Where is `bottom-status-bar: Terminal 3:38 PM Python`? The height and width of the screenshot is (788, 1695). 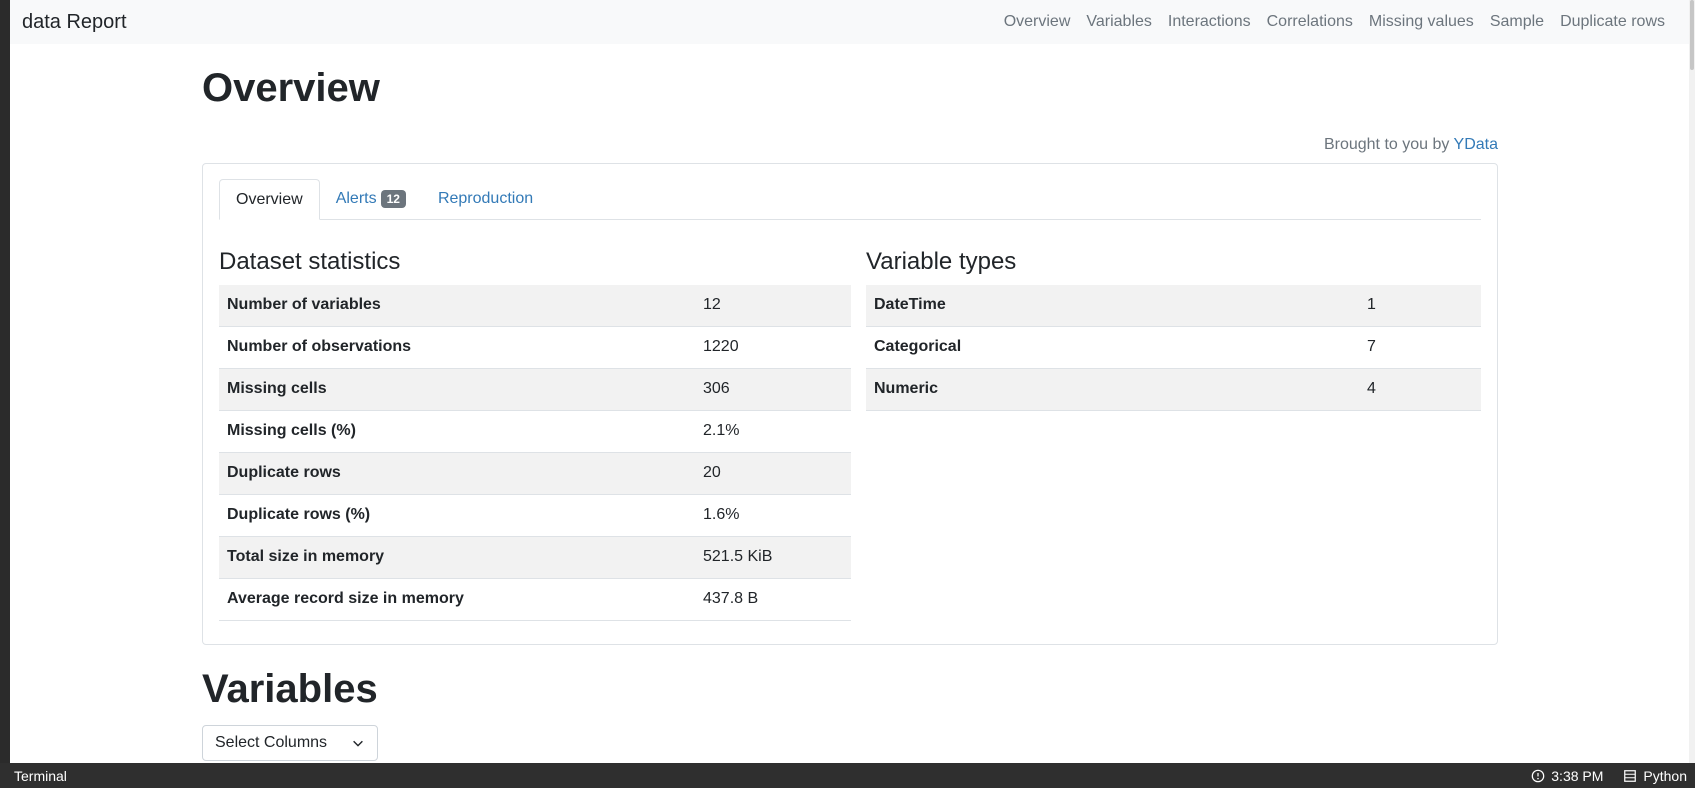
bottom-status-bar: Terminal 3:38 PM Python is located at coordinates (847, 775).